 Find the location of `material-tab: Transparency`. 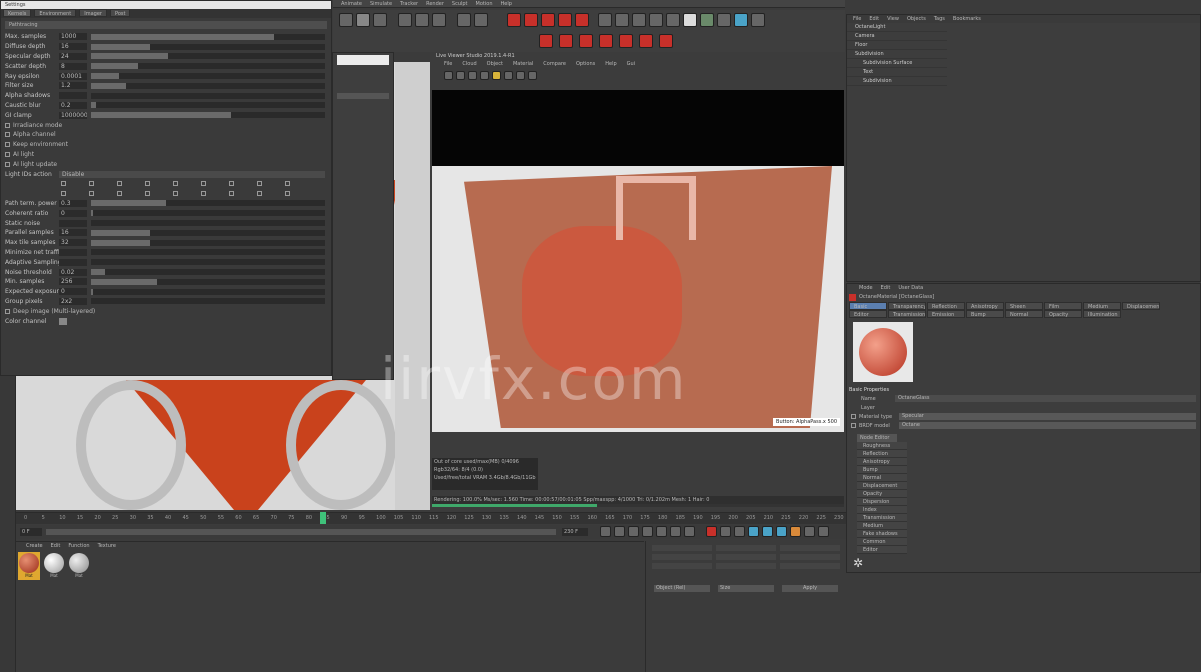

material-tab: Transparency is located at coordinates (907, 306).